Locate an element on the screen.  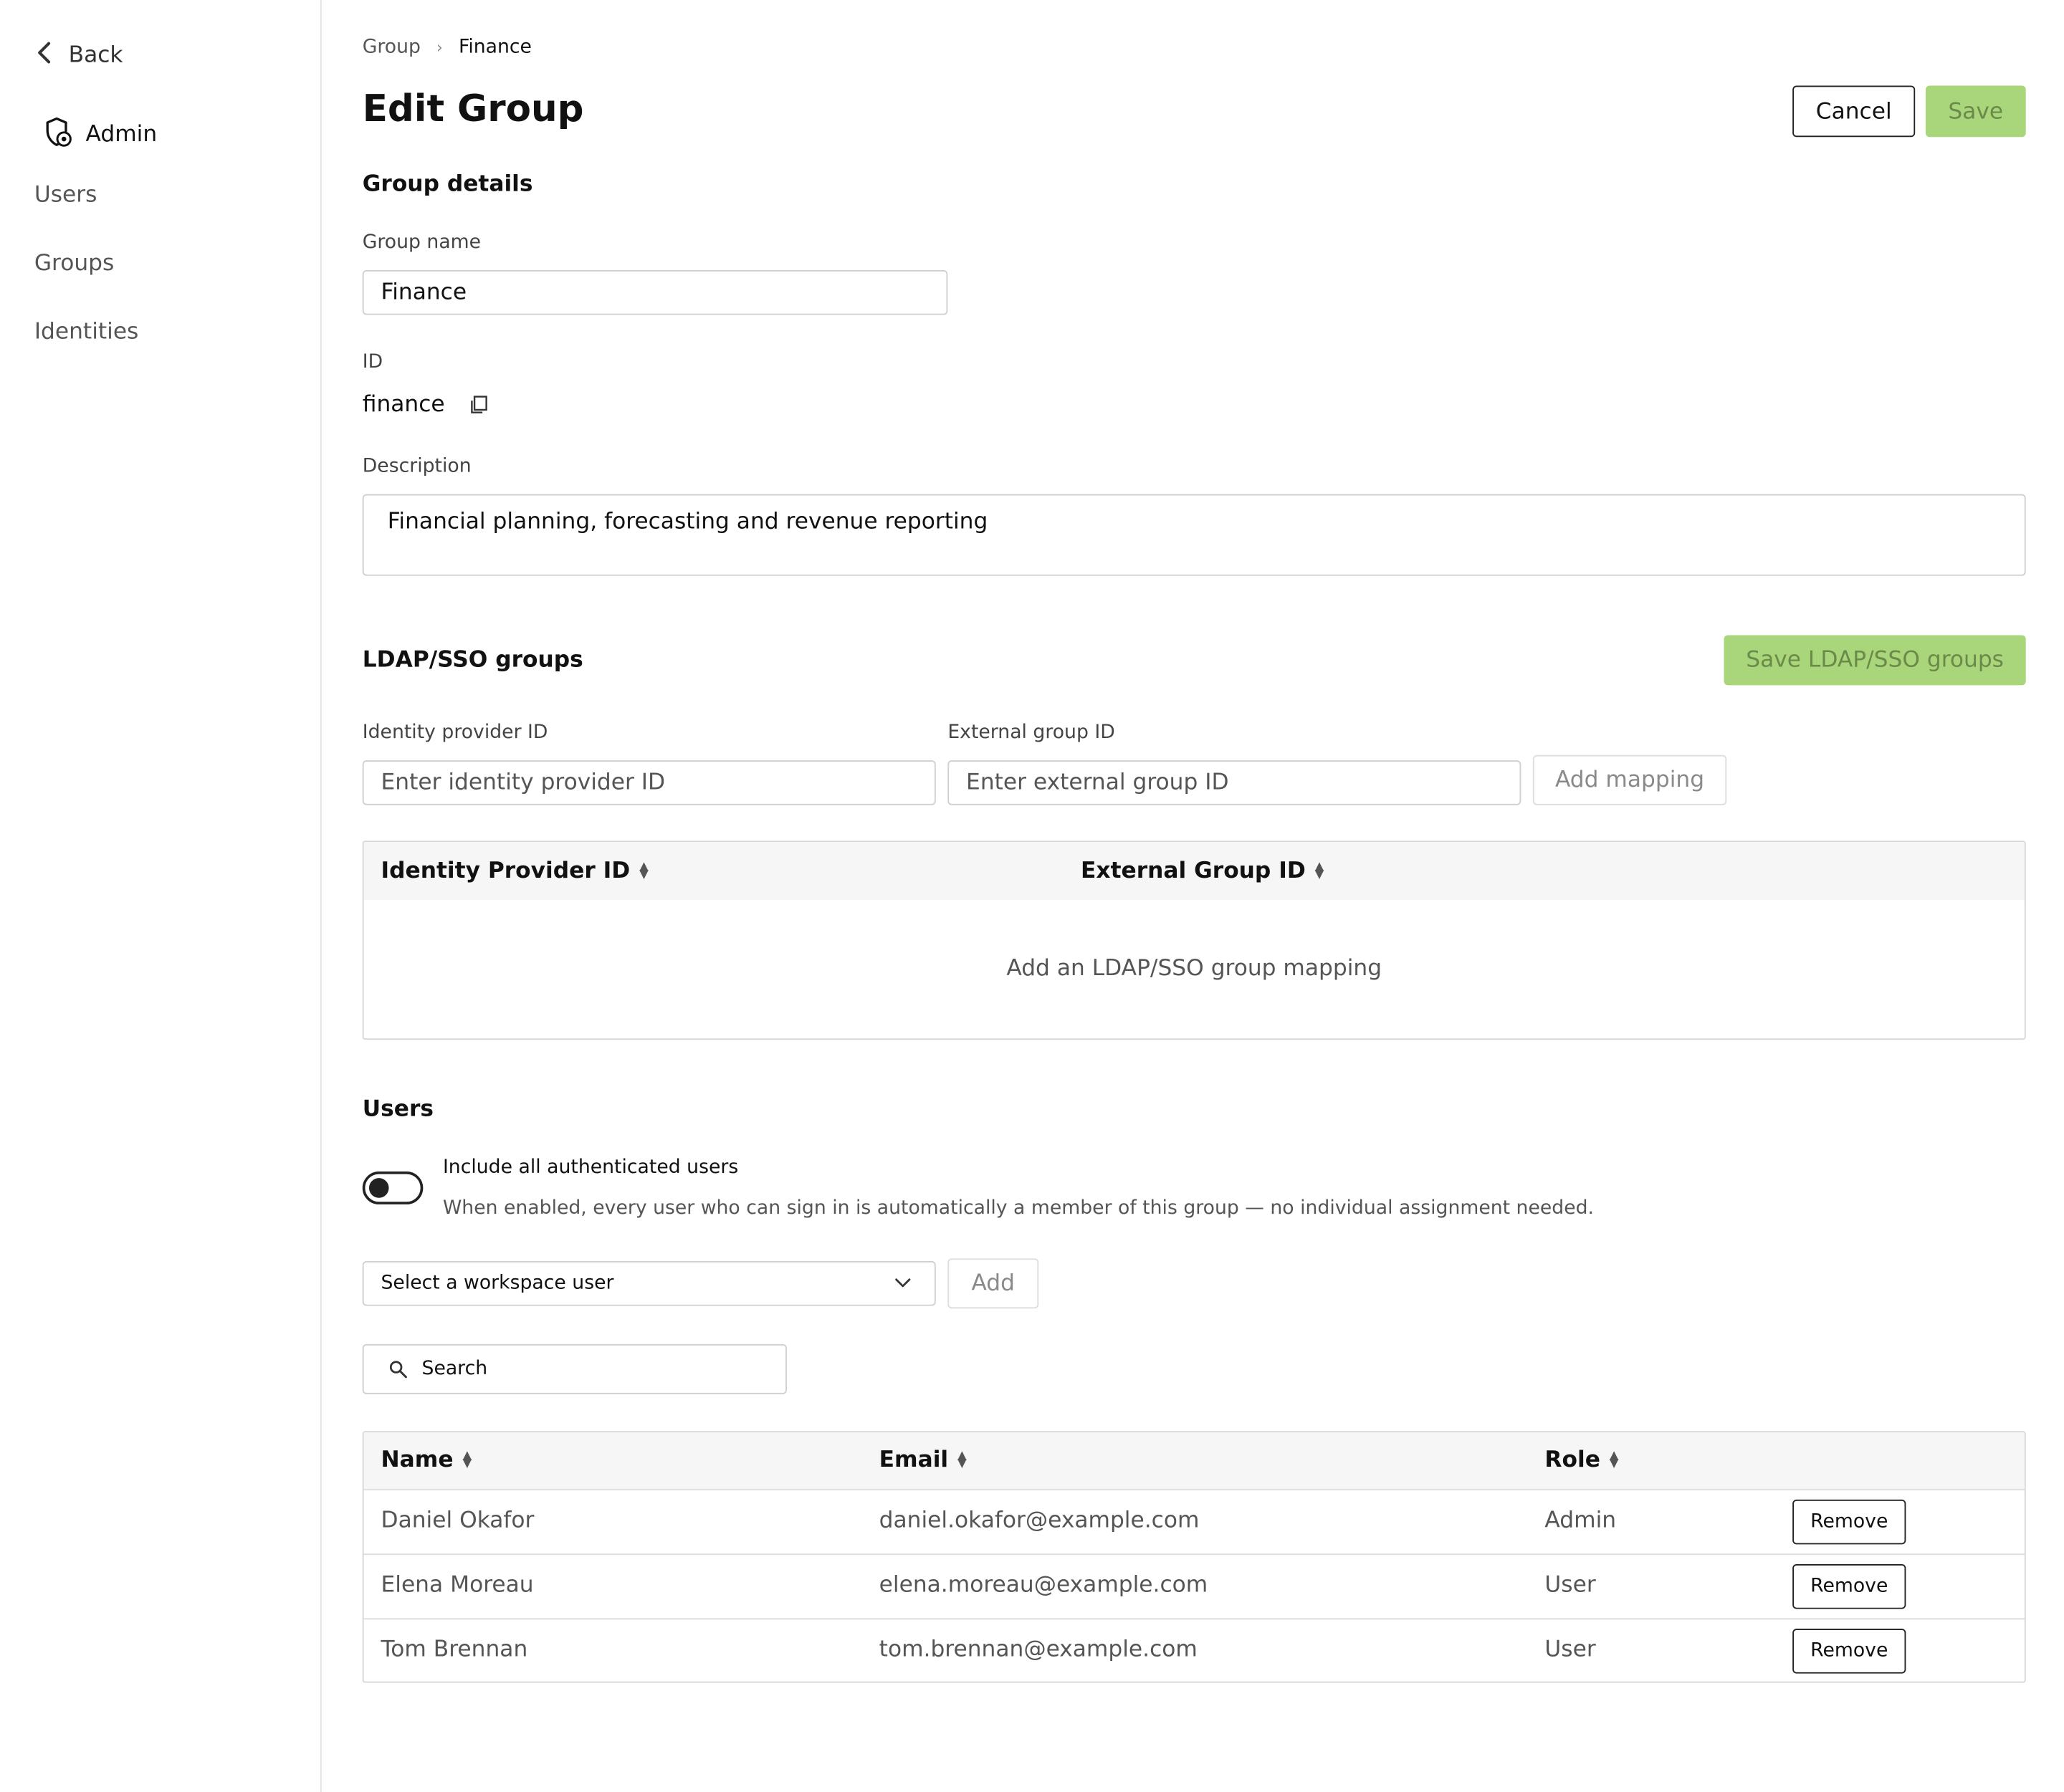
ext-group-label: External group ID is located at coordinates (1031, 733).